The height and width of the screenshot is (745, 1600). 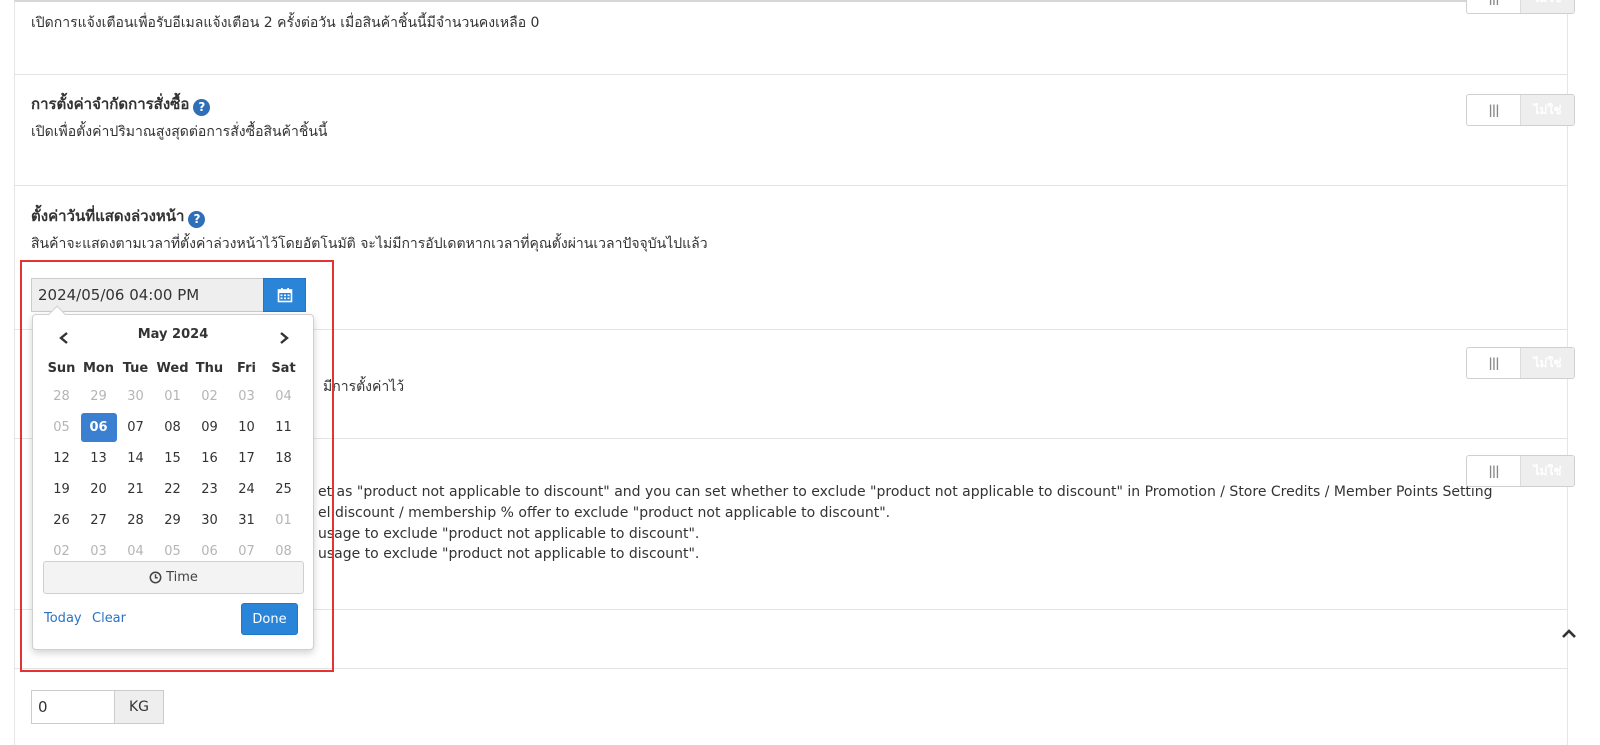 What do you see at coordinates (108, 216) in the screenshot?
I see `schedule-title-text: ตั้งค่าวันที่แสดงล่วงหน้า` at bounding box center [108, 216].